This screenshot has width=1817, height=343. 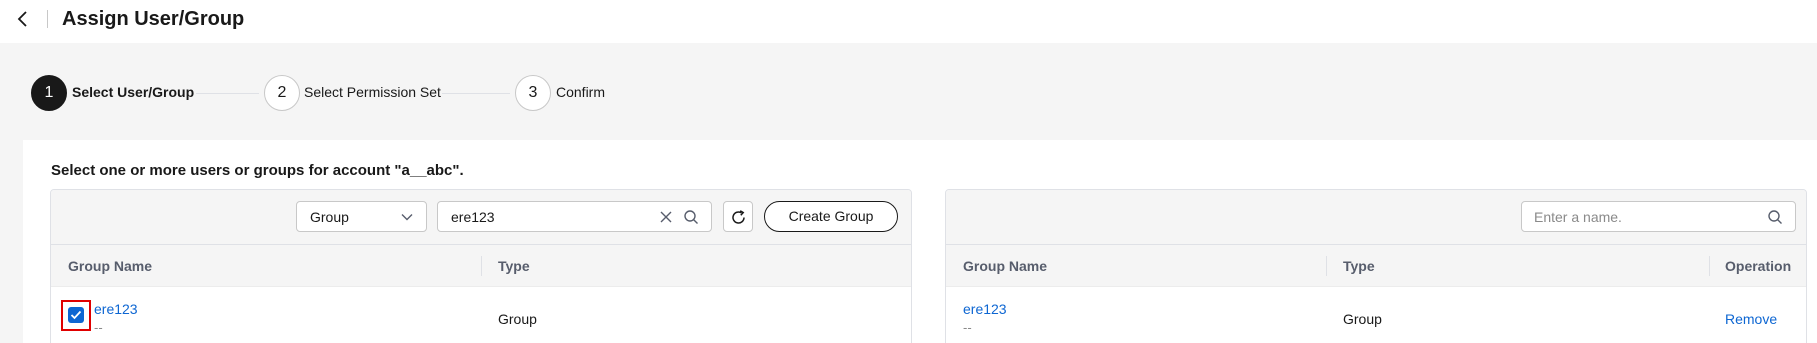 I want to click on left-table-header: Group Name Type, so click(x=481, y=266).